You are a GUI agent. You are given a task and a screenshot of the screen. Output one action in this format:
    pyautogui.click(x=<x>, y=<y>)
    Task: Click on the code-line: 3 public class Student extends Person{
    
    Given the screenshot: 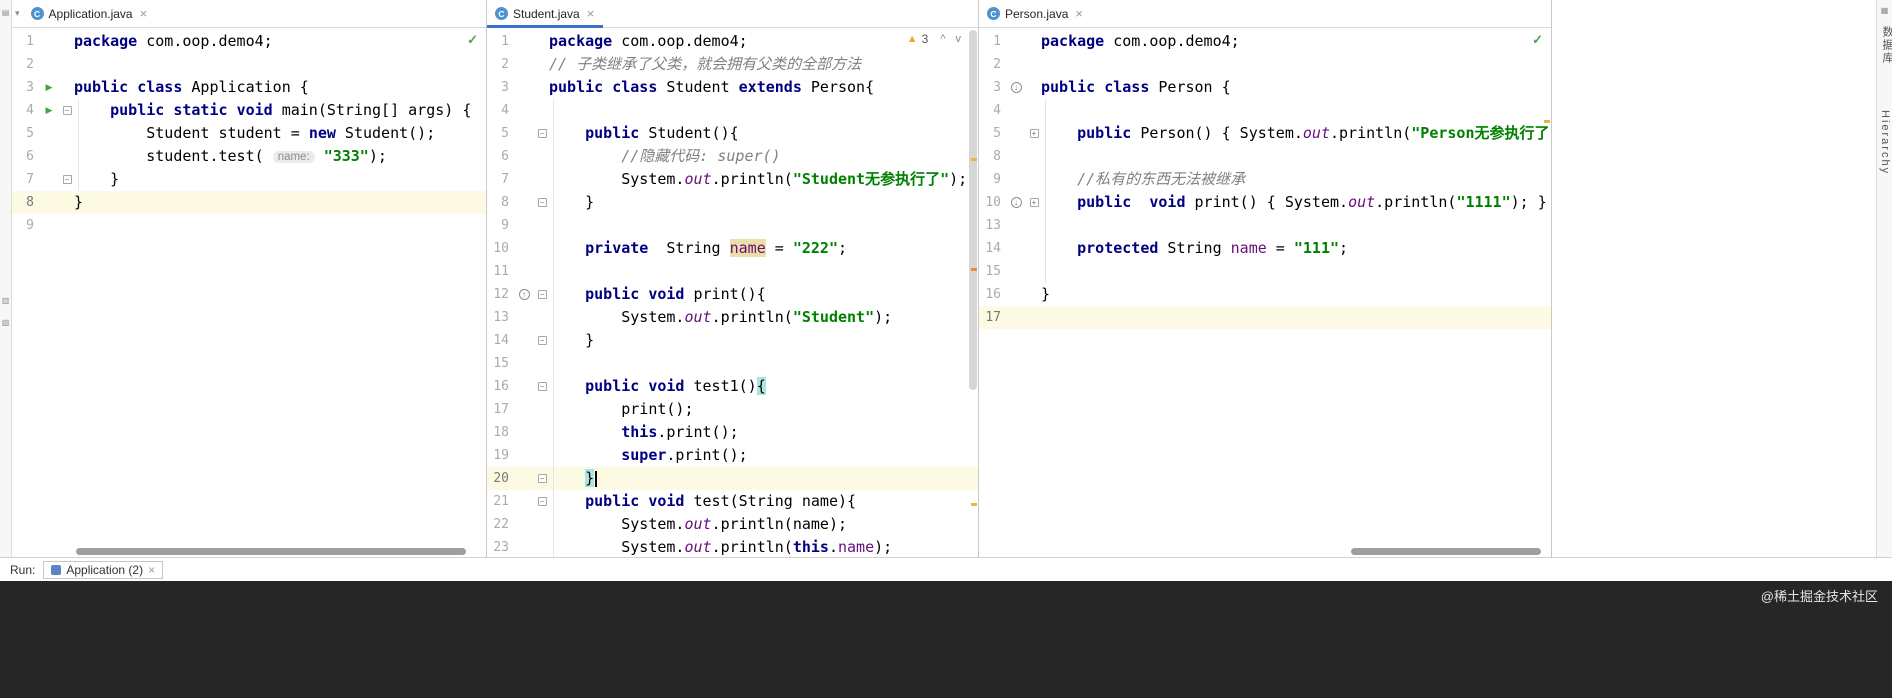 What is the action you would take?
    pyautogui.click(x=732, y=87)
    